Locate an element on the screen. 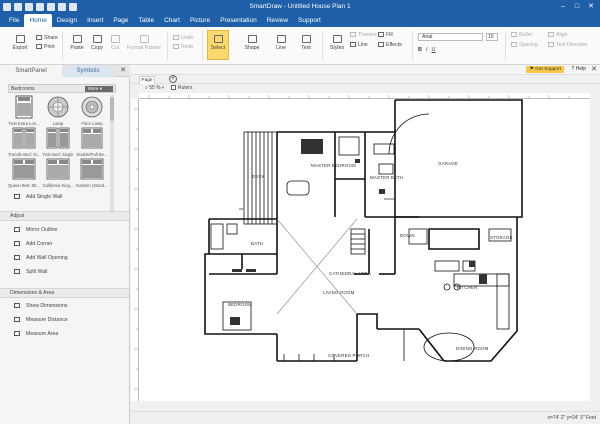 The height and width of the screenshot is (424, 600). page-tab-1: Page 1 is located at coordinates (147, 83).